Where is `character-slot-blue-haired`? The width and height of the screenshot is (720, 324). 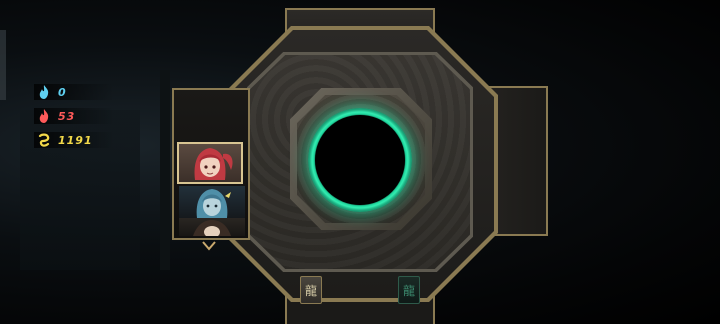 character-slot-blue-haired is located at coordinates (212, 202).